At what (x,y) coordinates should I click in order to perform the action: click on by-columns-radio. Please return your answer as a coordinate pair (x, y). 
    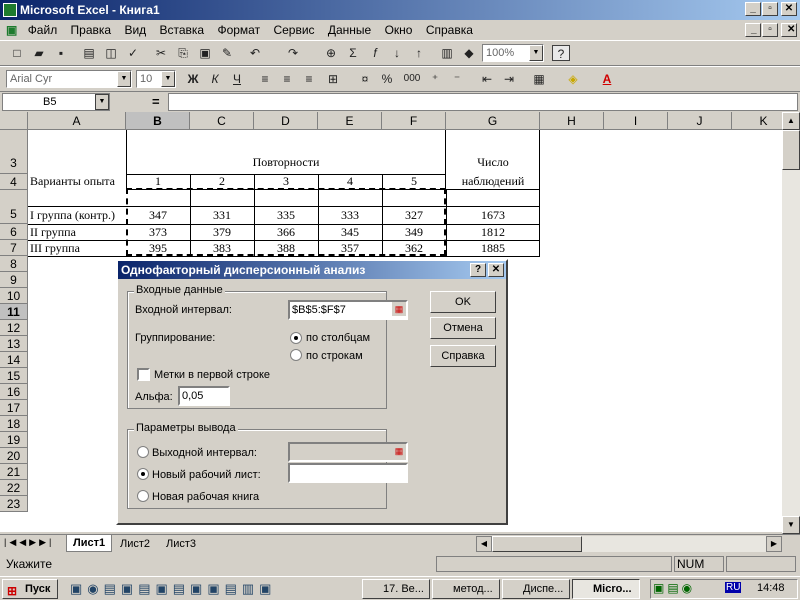
    Looking at the image, I should click on (296, 338).